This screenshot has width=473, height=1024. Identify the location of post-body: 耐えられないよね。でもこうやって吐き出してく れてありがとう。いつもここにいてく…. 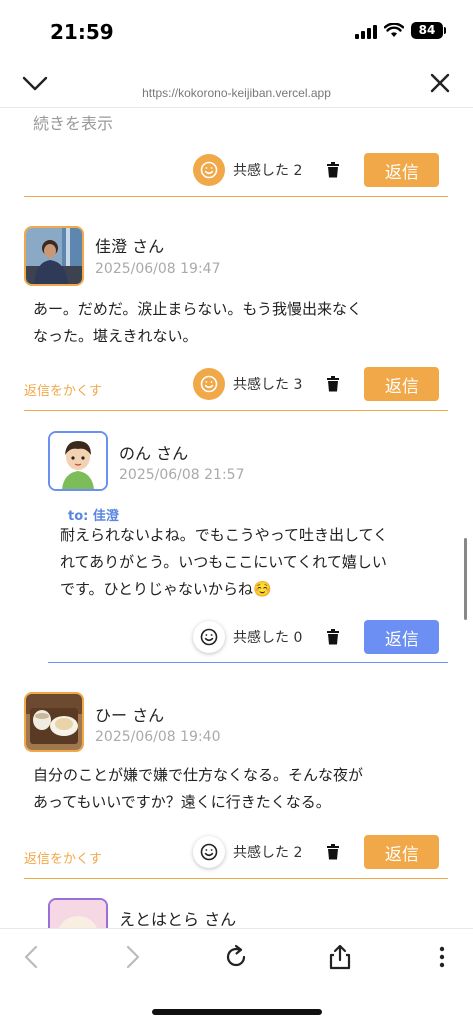
(224, 562).